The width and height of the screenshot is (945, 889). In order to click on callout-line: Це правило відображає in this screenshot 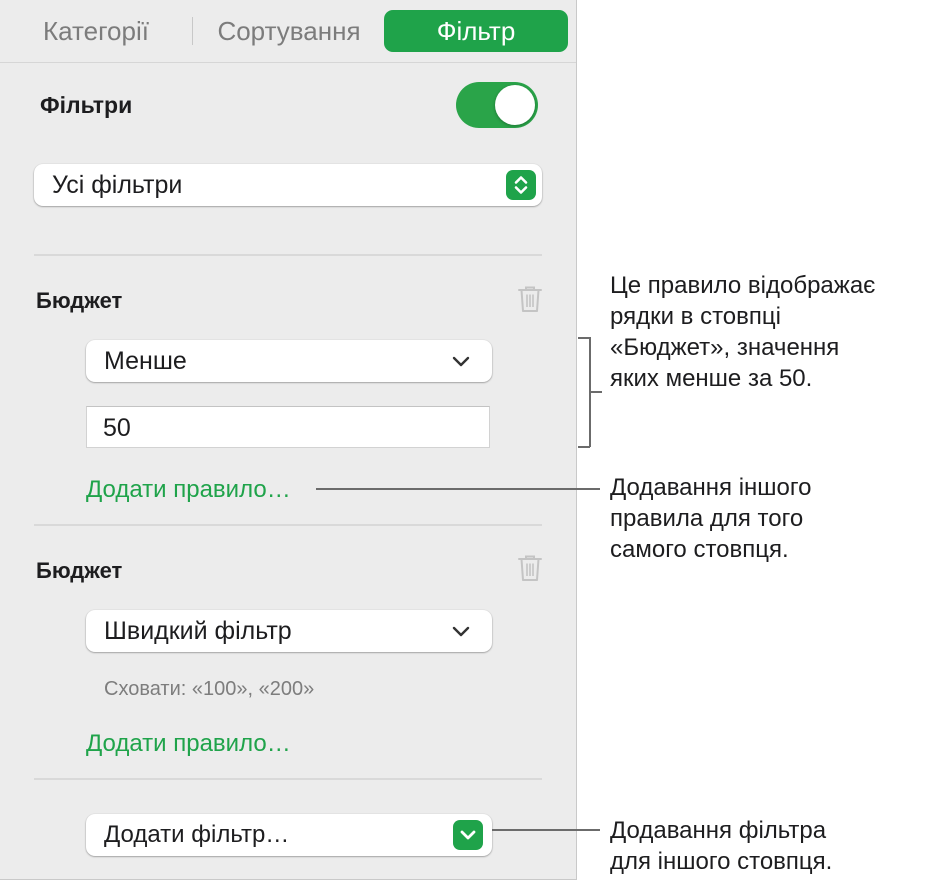, I will do `click(743, 285)`.